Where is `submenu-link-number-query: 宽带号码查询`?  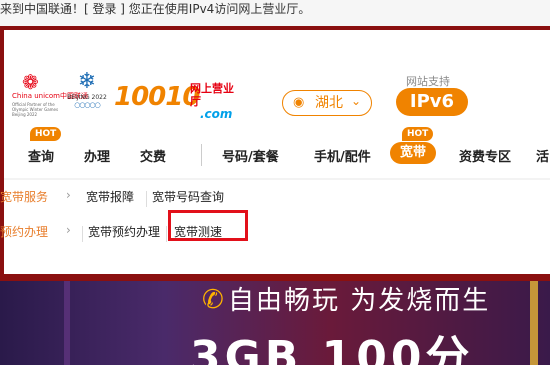 submenu-link-number-query: 宽带号码查询 is located at coordinates (188, 196).